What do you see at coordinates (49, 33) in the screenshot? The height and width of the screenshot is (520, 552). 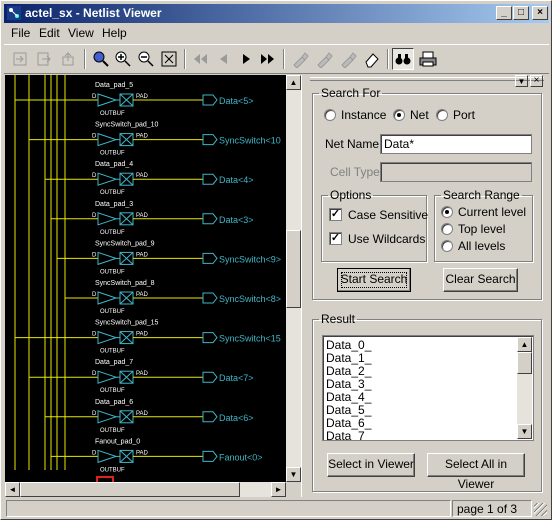 I see `menu-edit: Edit` at bounding box center [49, 33].